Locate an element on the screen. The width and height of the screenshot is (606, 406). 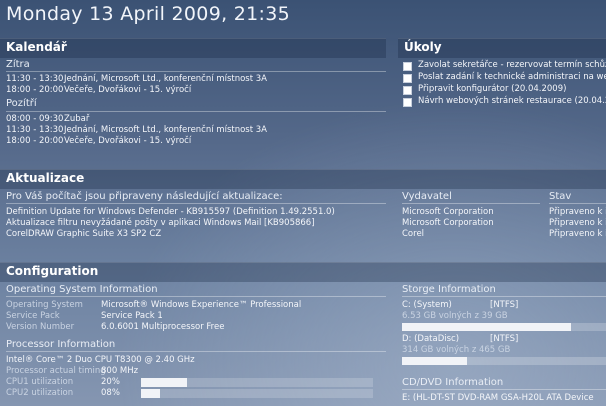
updates-col-publisher: Vydavatel is located at coordinates (427, 196).